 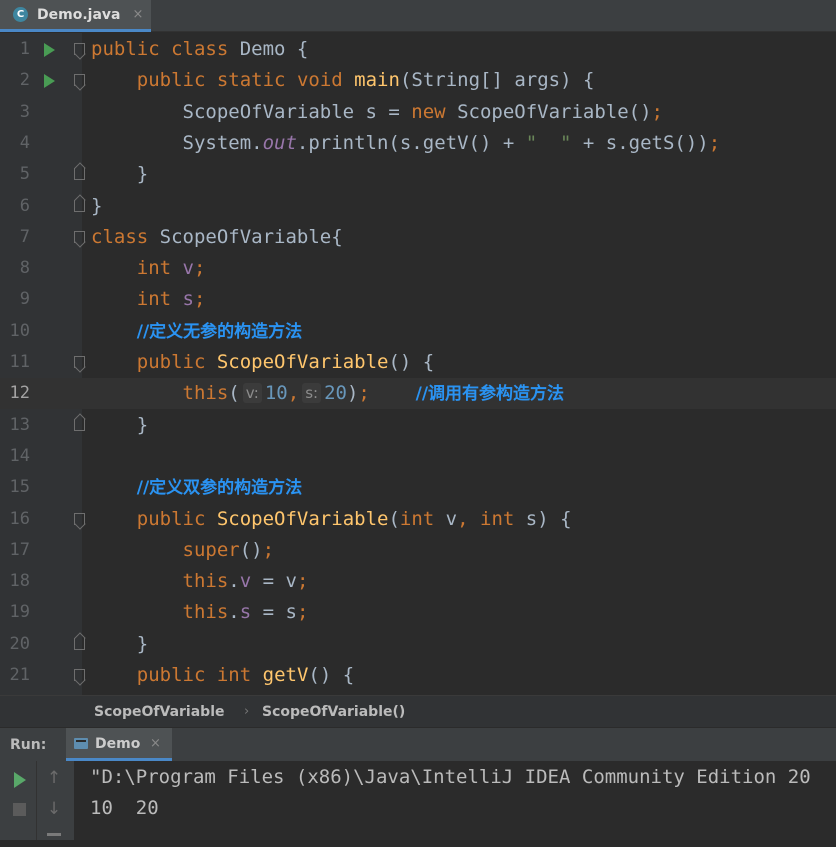 What do you see at coordinates (418, 612) in the screenshot?
I see `code-line: 19 this.s = s;` at bounding box center [418, 612].